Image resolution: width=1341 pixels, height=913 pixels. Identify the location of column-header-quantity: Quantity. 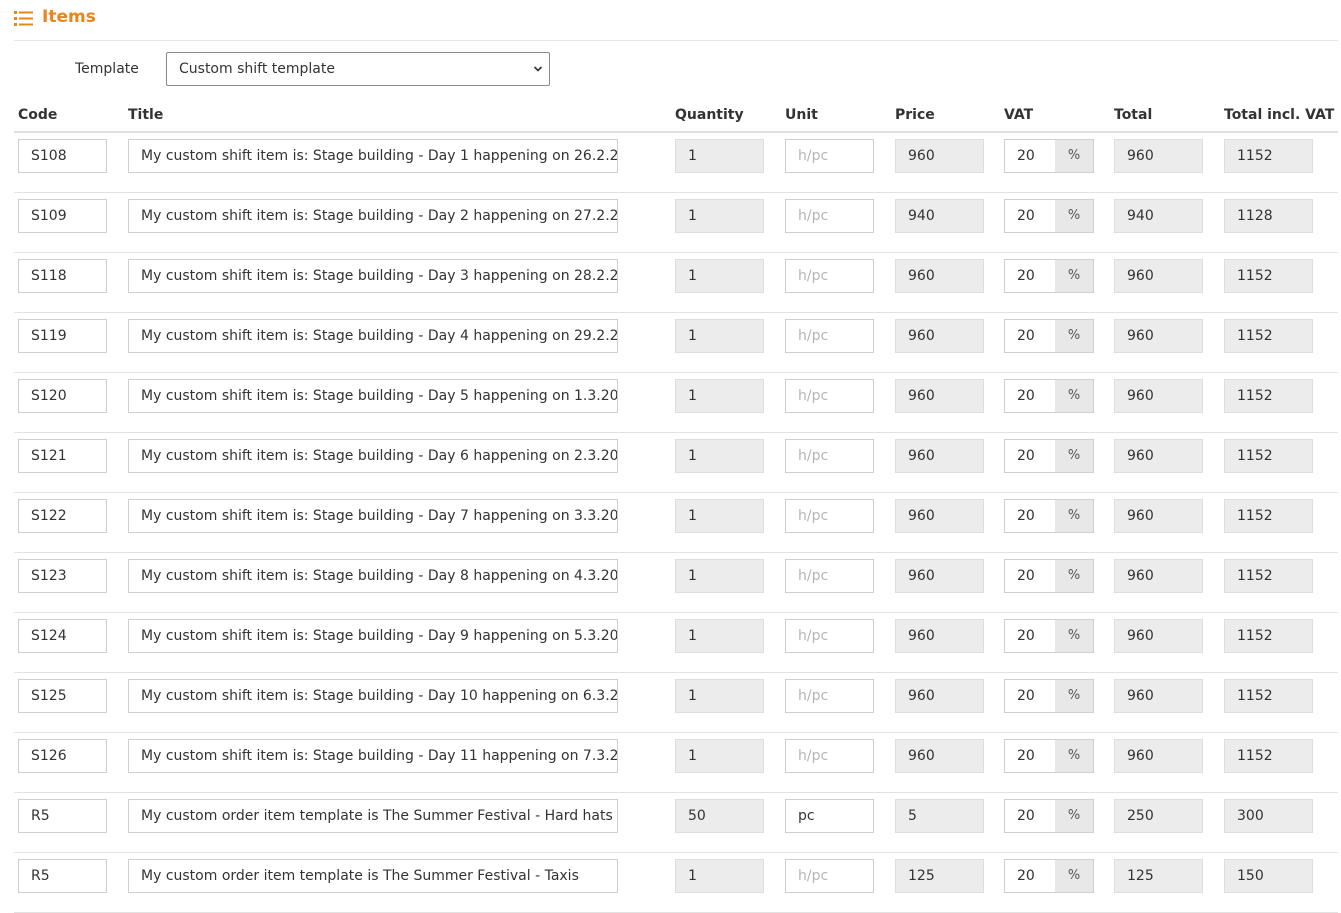
(709, 115).